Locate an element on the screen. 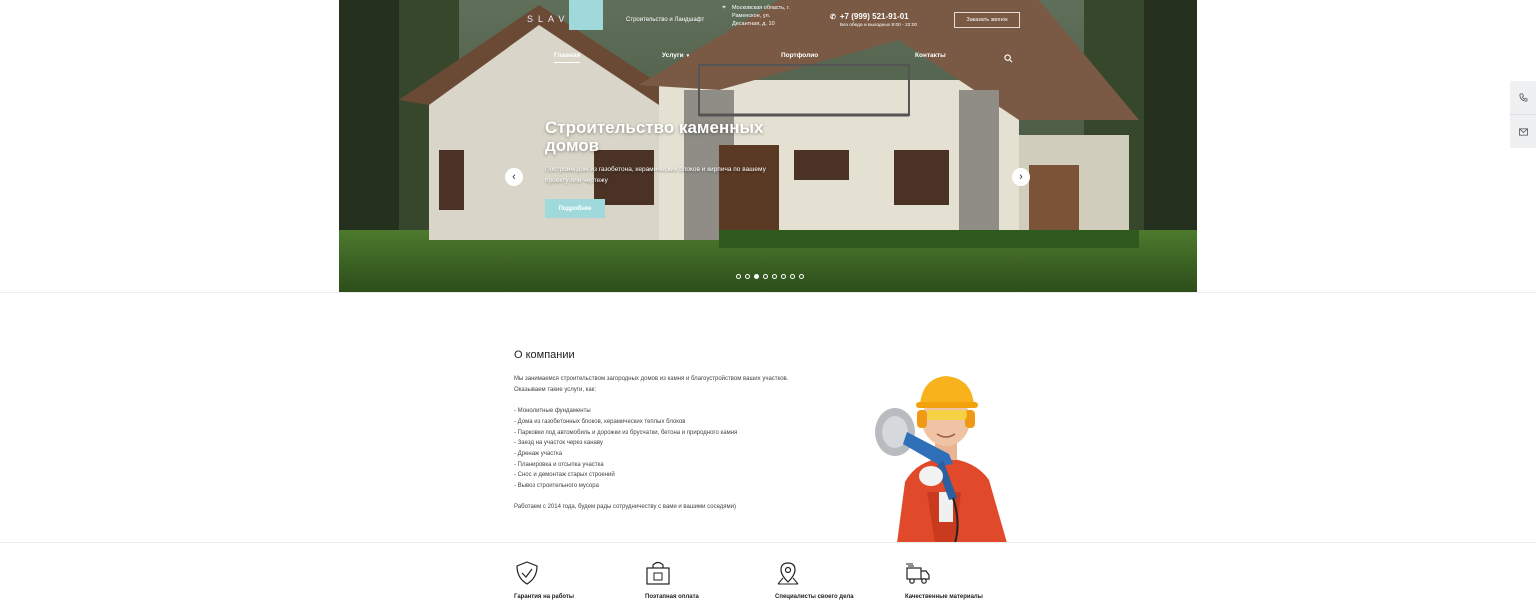 This screenshot has width=1536, height=604. nav-item-contacts: Контакты is located at coordinates (930, 55).